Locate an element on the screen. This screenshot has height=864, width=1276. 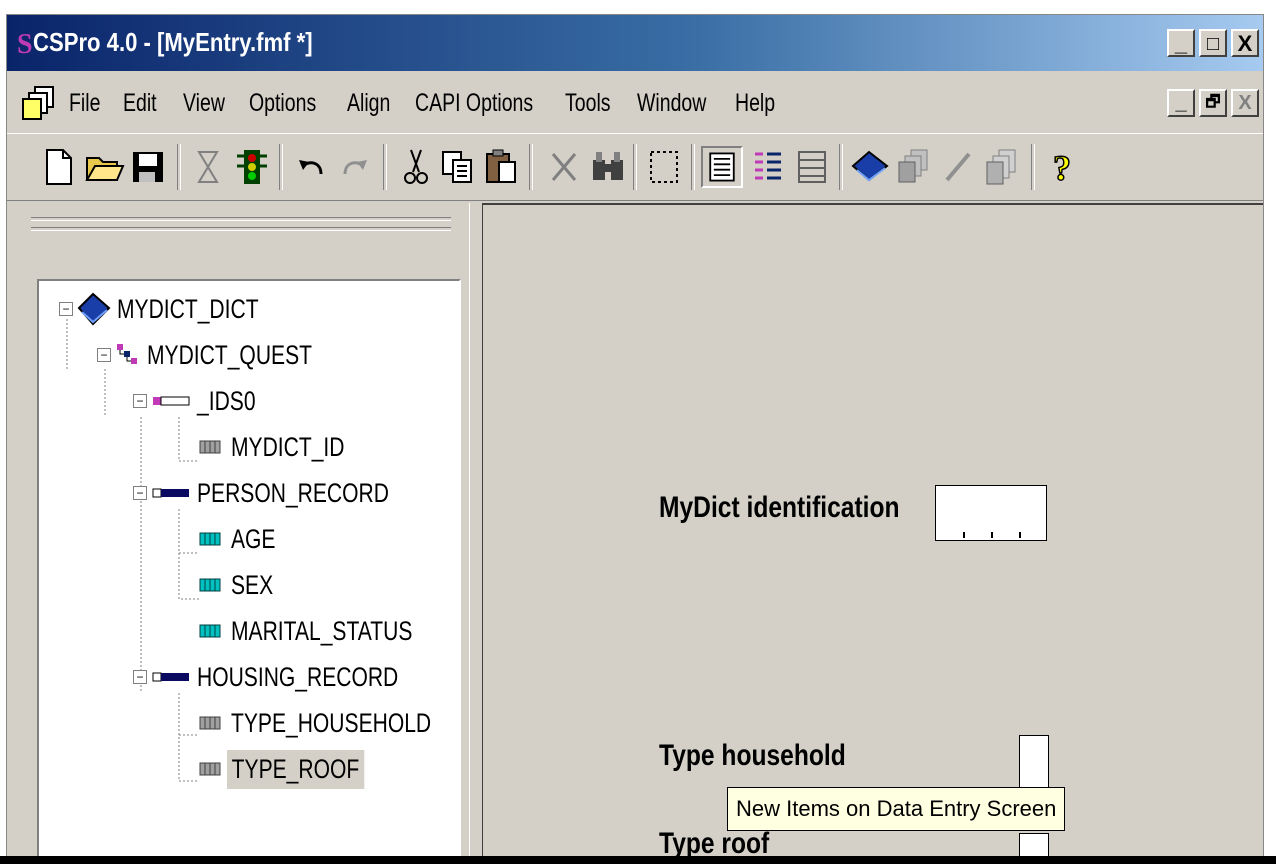
redo-icon is located at coordinates (354, 167).